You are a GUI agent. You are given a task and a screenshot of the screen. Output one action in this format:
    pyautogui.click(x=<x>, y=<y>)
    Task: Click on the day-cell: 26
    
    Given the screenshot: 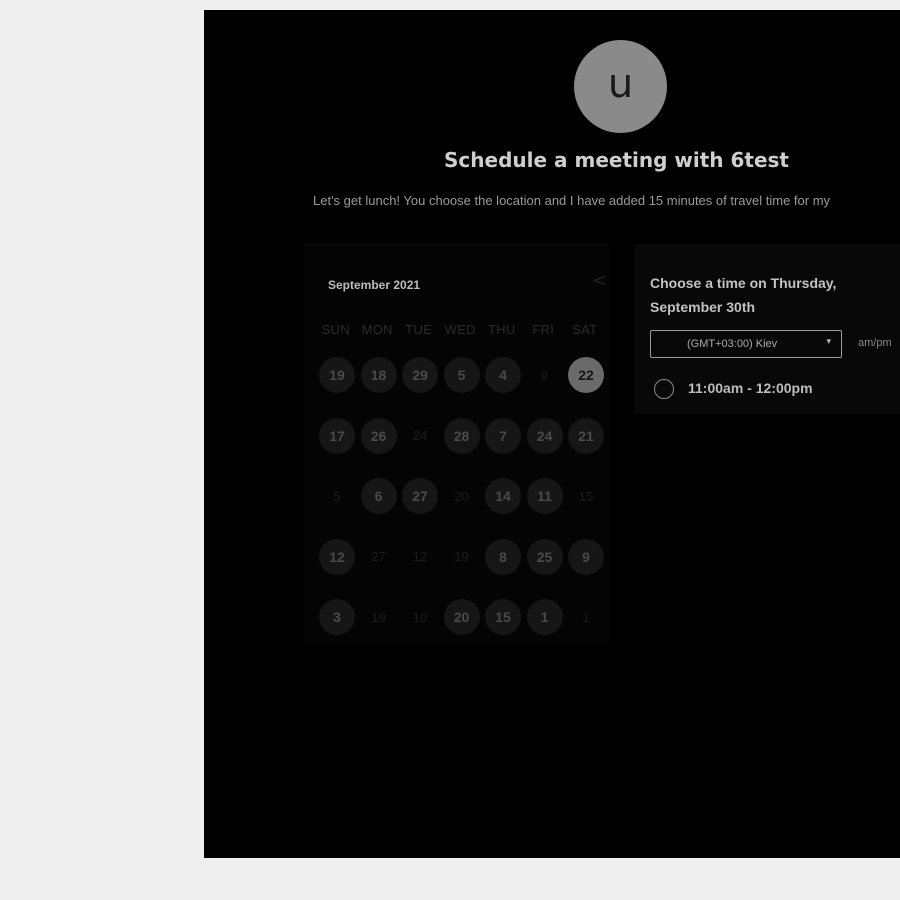 What is the action you would take?
    pyautogui.click(x=378, y=435)
    